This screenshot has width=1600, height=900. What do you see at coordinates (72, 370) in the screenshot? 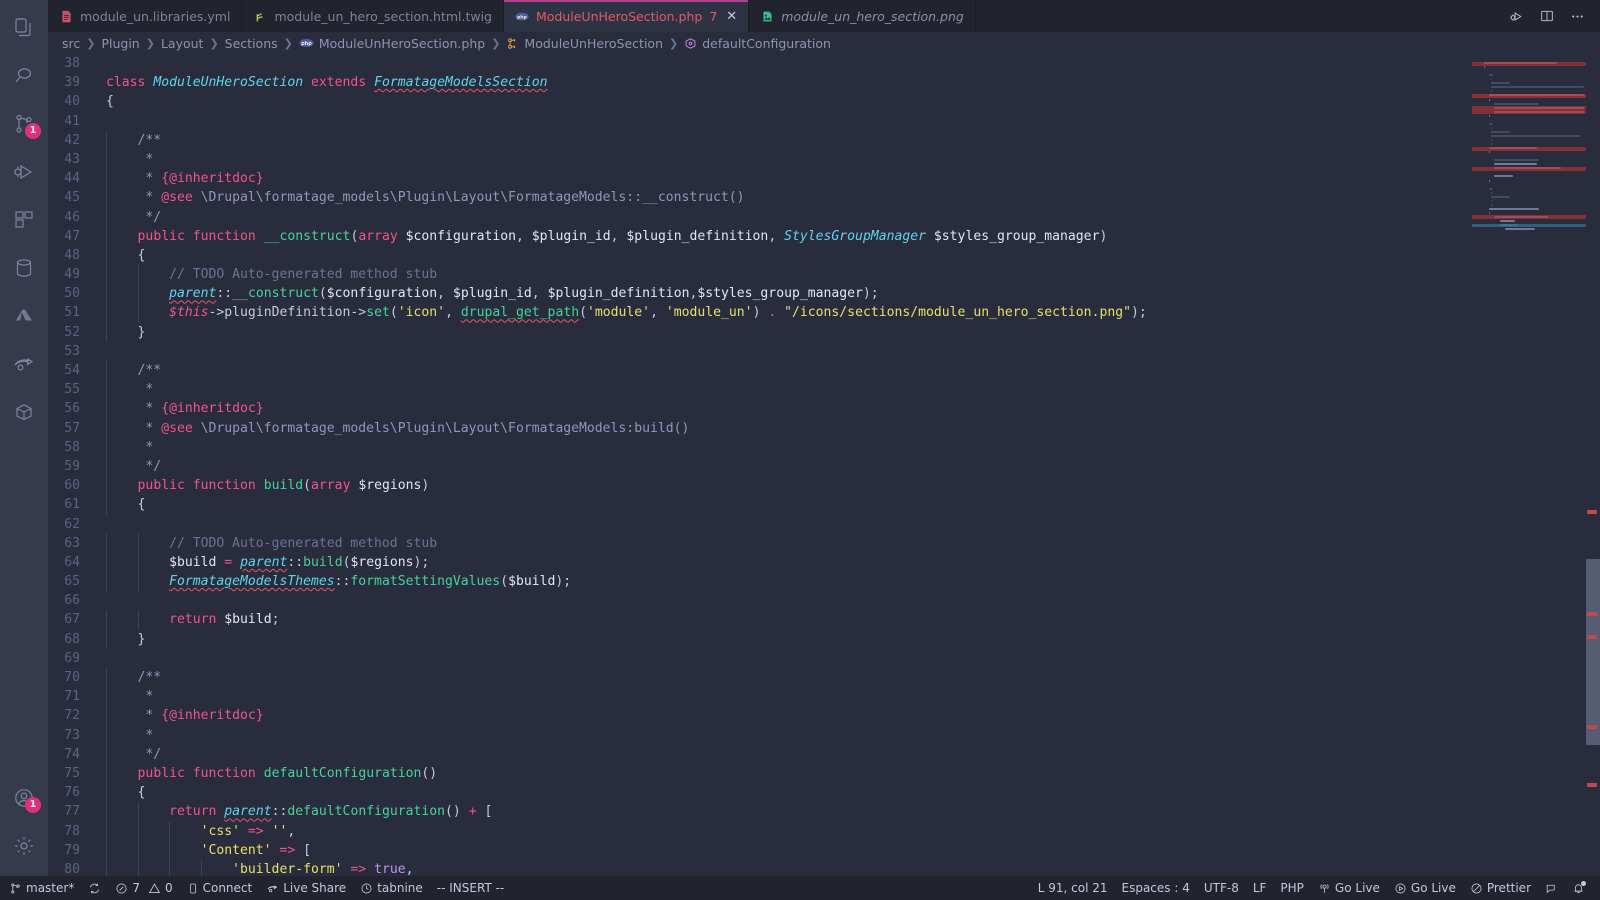
I see `line-number: 54` at bounding box center [72, 370].